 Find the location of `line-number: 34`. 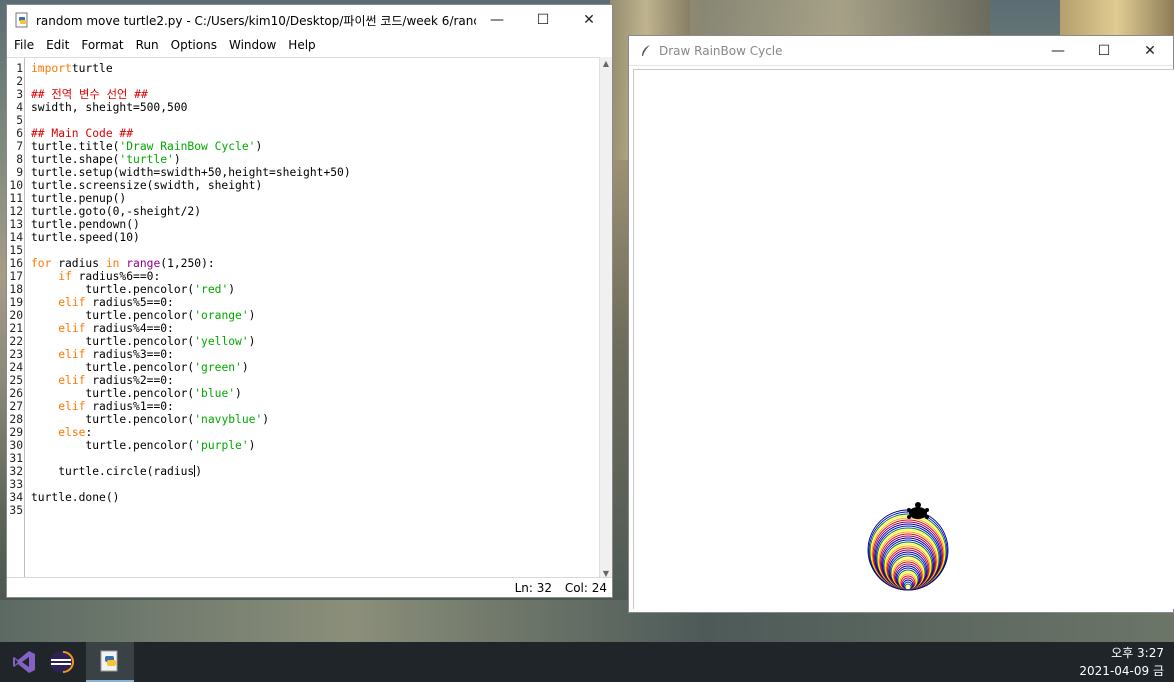

line-number: 34 is located at coordinates (16, 497).